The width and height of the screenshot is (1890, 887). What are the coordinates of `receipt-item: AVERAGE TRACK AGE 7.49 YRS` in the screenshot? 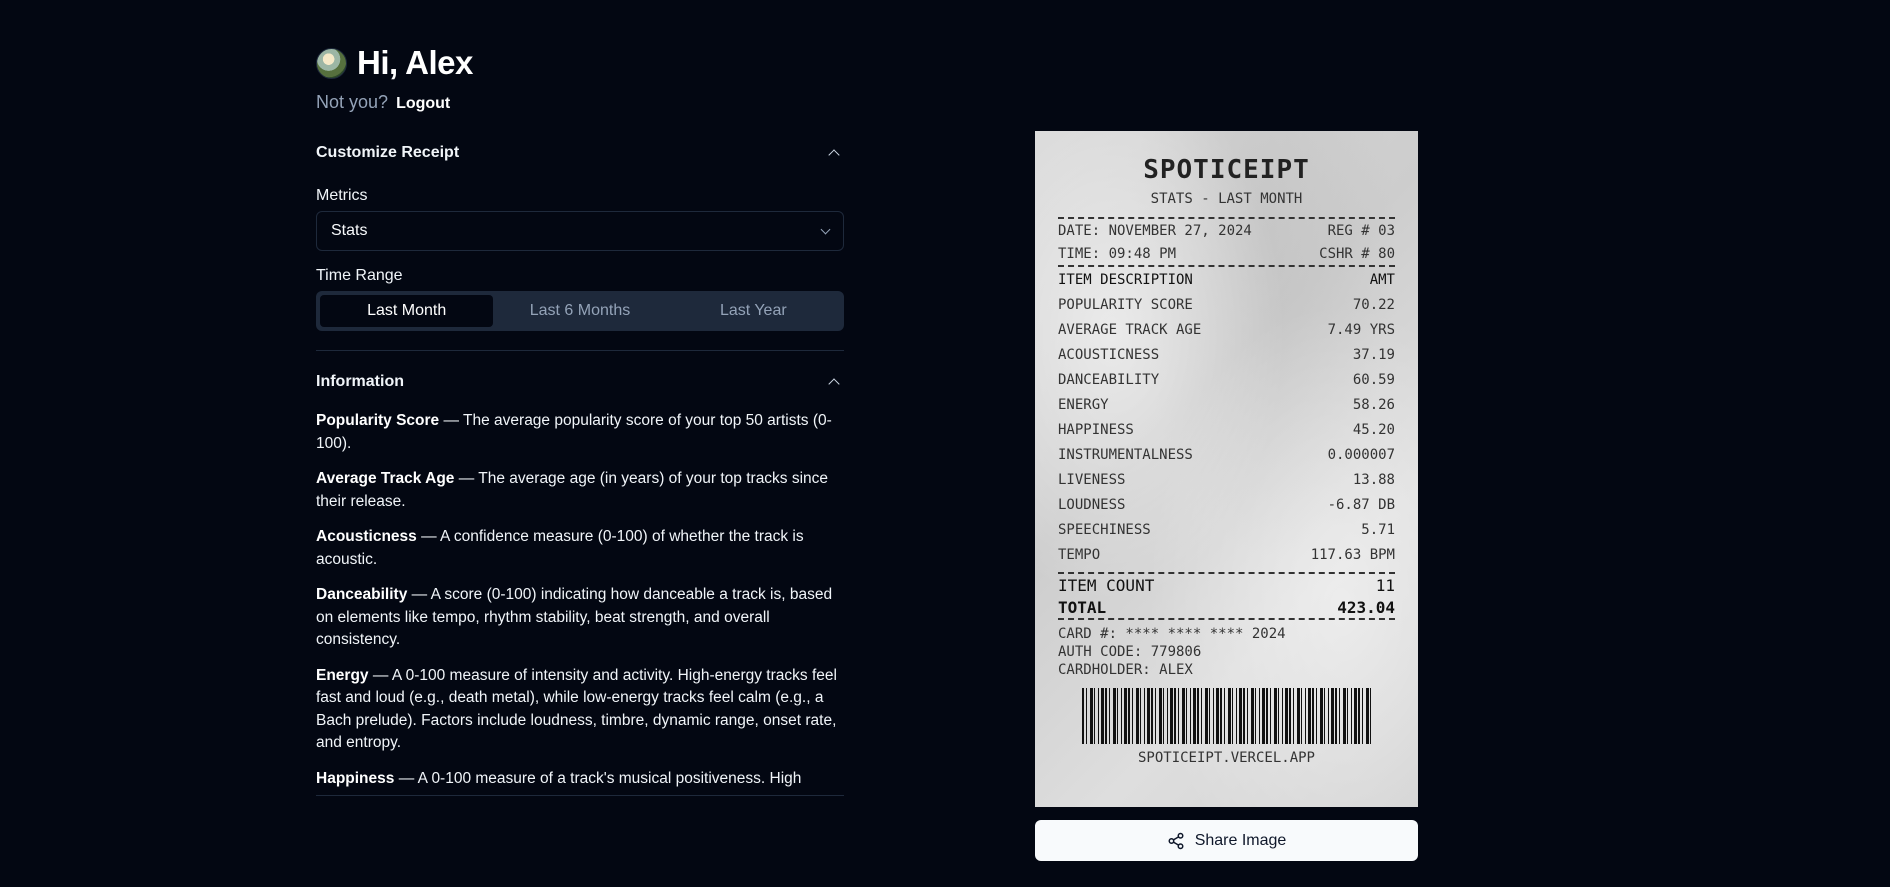 It's located at (1226, 329).